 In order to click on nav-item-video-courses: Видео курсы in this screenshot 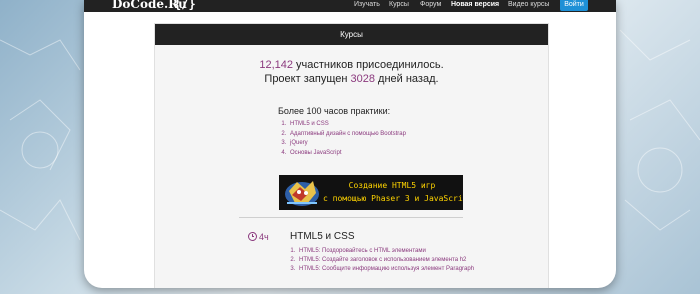, I will do `click(528, 5)`.